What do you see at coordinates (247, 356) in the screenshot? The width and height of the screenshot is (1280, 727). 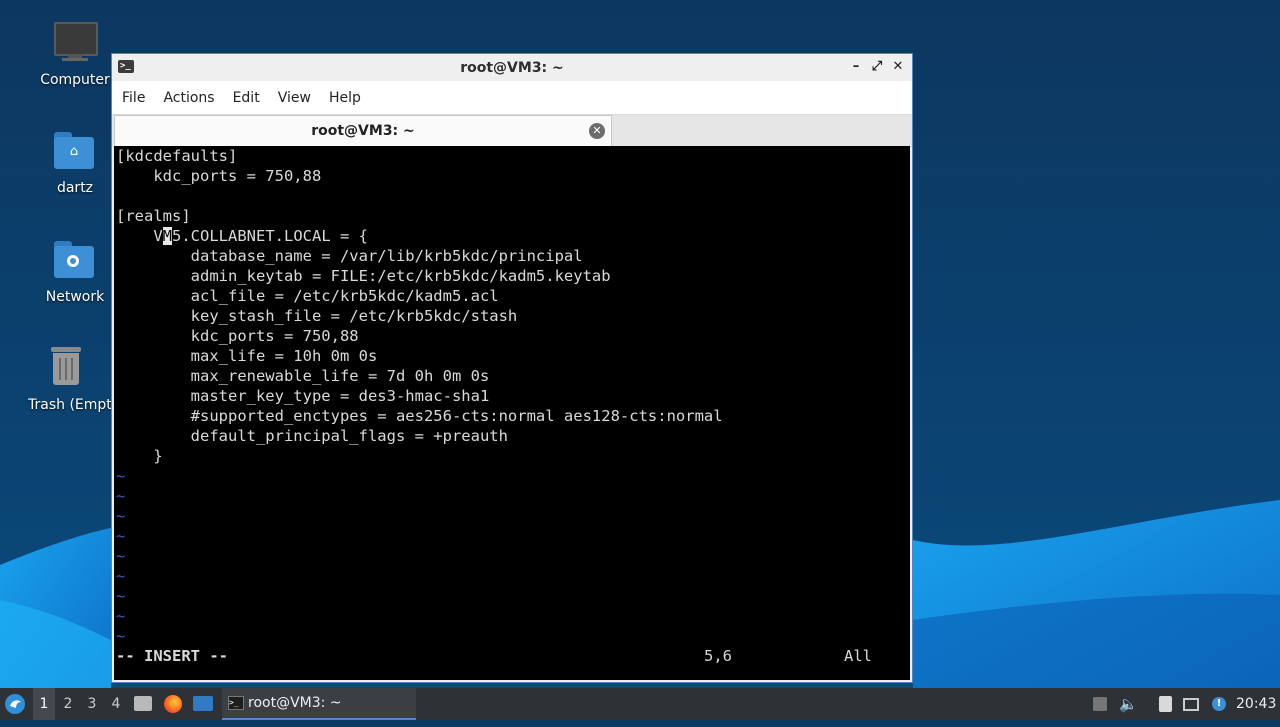 I see `terminal-line: max_life = 10h 0m 0s` at bounding box center [247, 356].